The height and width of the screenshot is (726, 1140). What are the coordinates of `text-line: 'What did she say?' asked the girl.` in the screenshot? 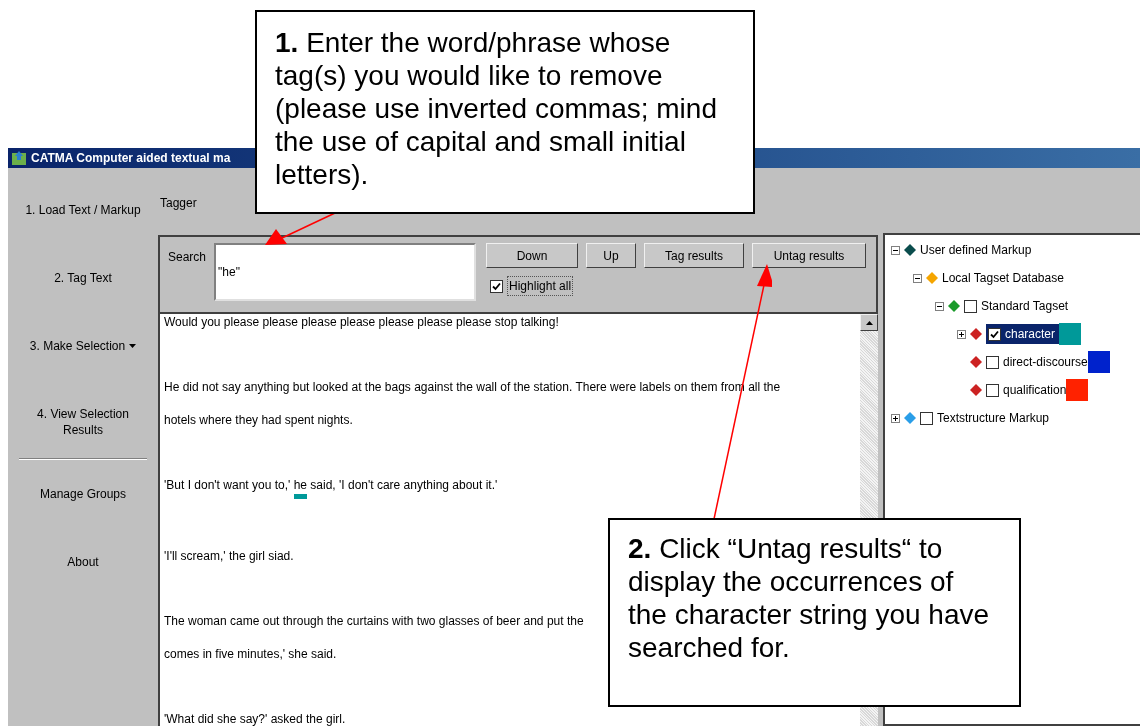 It's located at (255, 718).